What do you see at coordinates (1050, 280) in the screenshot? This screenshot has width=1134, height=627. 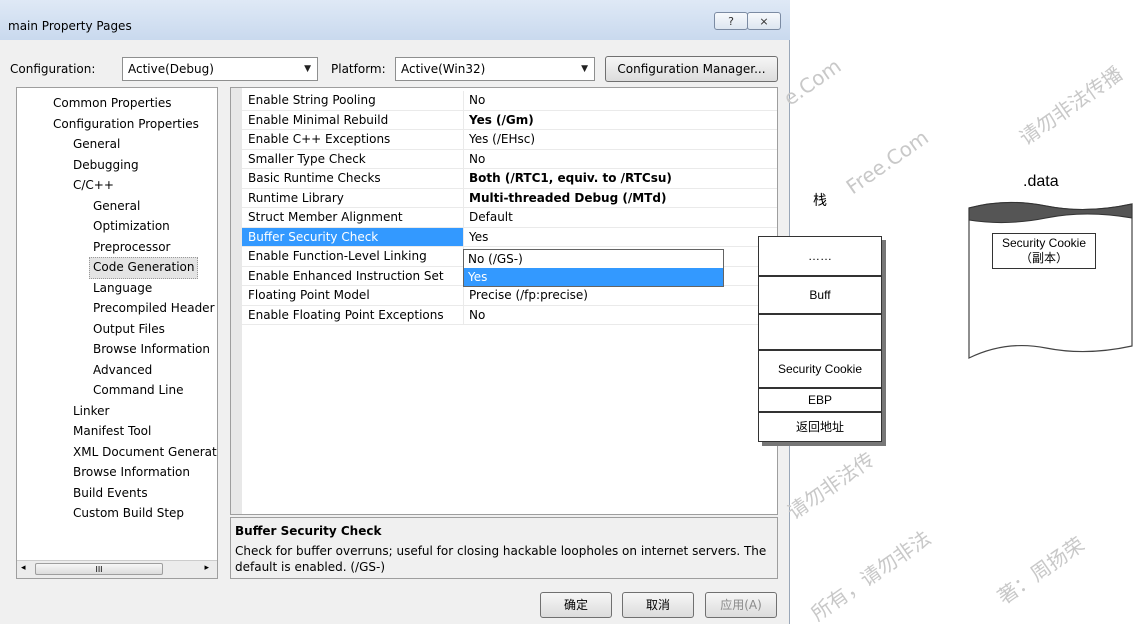 I see `data-section-shape` at bounding box center [1050, 280].